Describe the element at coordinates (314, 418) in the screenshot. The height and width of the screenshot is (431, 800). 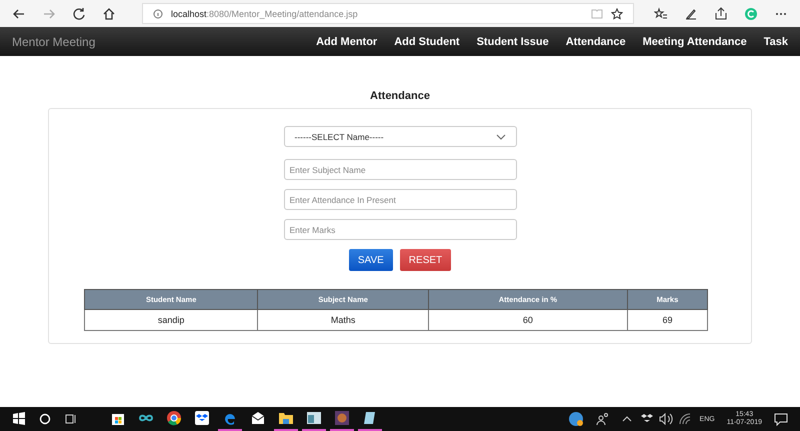
I see `window-icon` at that location.